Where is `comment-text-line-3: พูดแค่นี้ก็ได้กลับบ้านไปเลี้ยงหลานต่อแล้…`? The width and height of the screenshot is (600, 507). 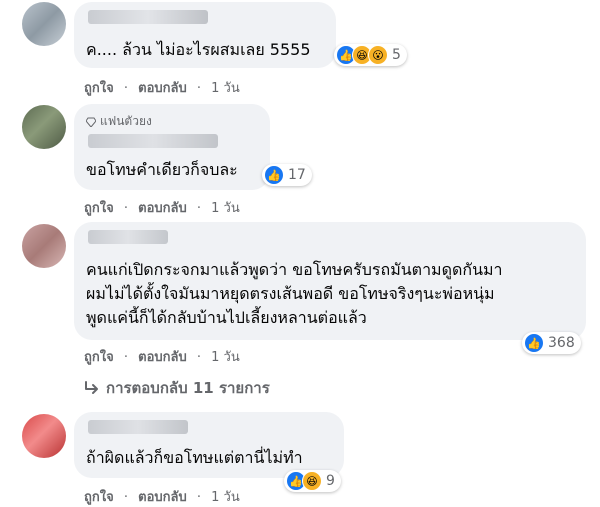 comment-text-line-3: พูดแค่นี้ก็ได้กลับบ้านไปเลี้ยงหลานต่อแล้… is located at coordinates (226, 317).